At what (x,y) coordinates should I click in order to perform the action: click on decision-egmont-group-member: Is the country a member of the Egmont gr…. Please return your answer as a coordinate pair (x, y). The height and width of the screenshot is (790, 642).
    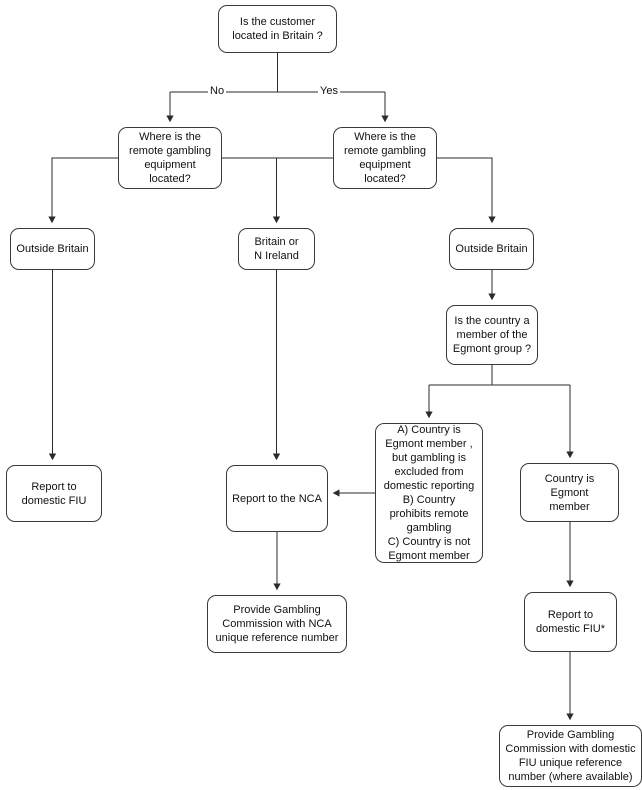
    Looking at the image, I should click on (492, 335).